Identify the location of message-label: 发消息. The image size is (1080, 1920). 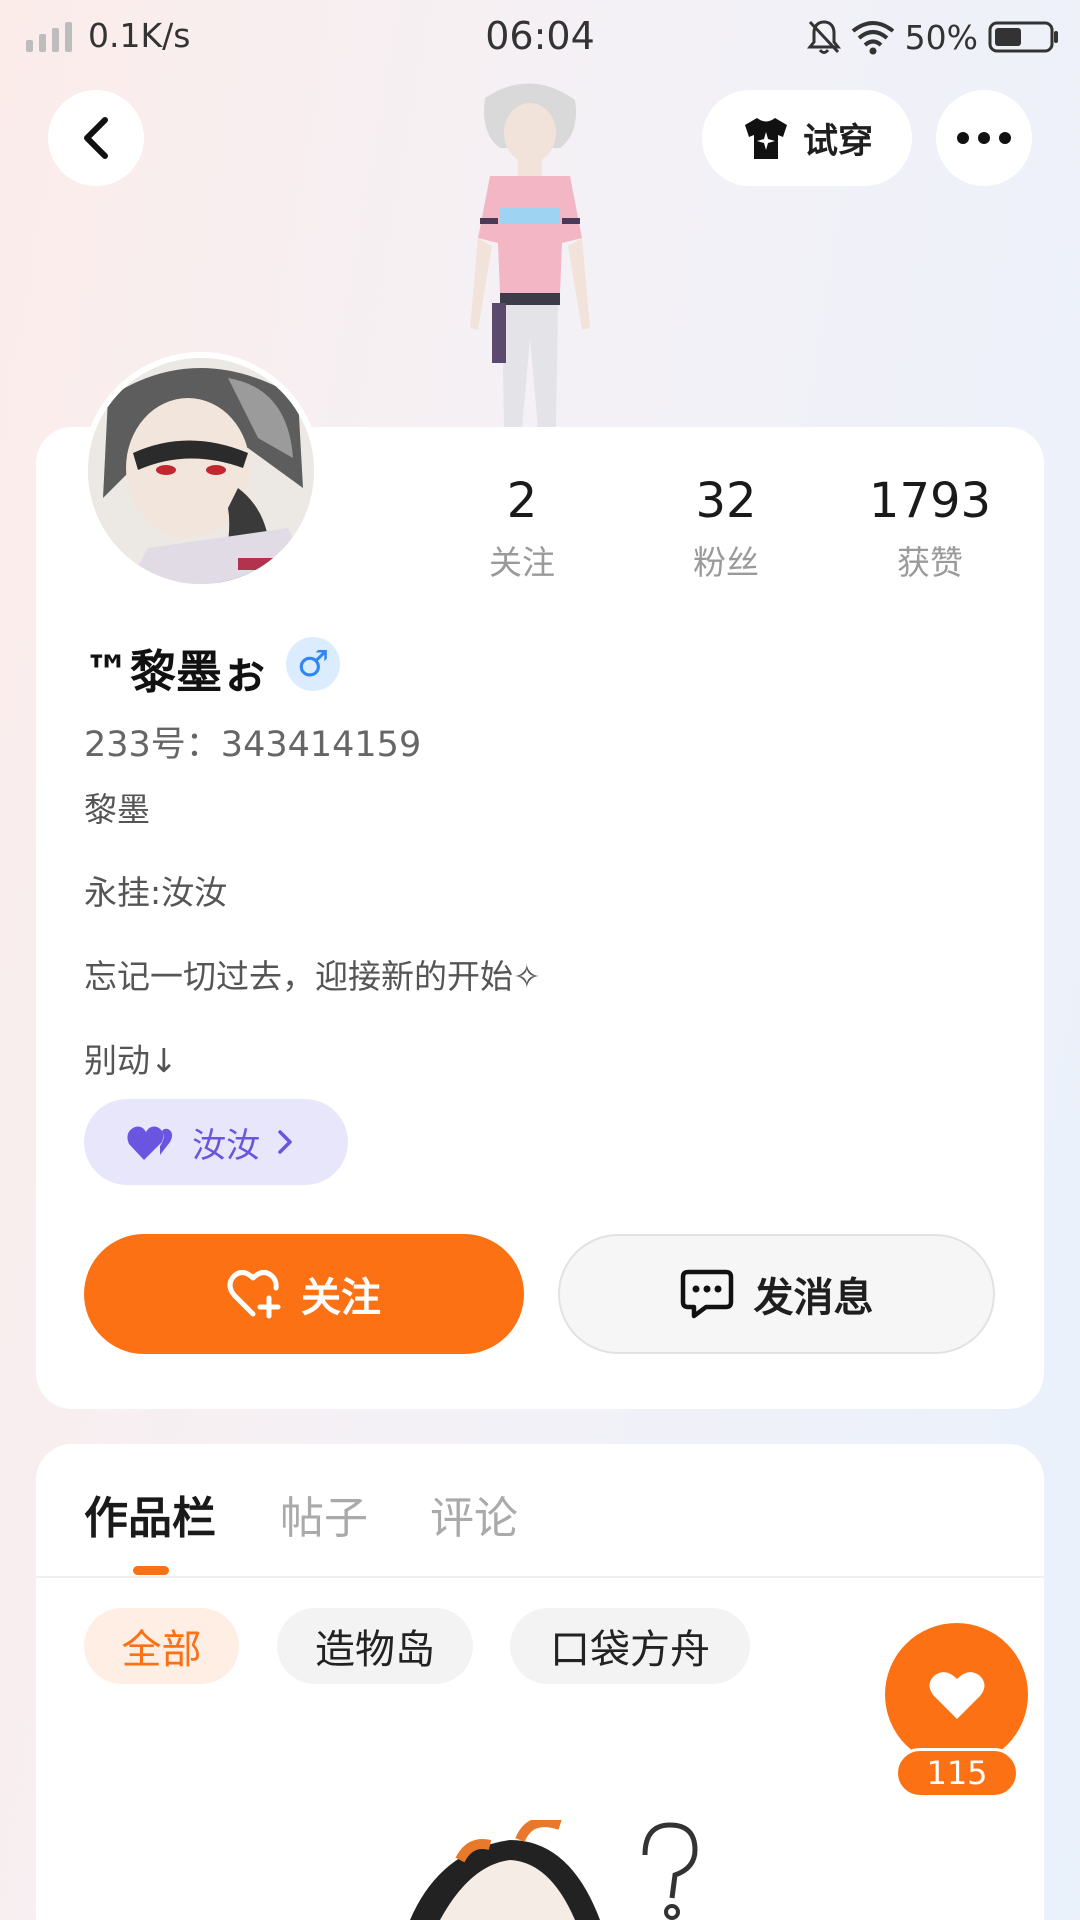
(813, 1298).